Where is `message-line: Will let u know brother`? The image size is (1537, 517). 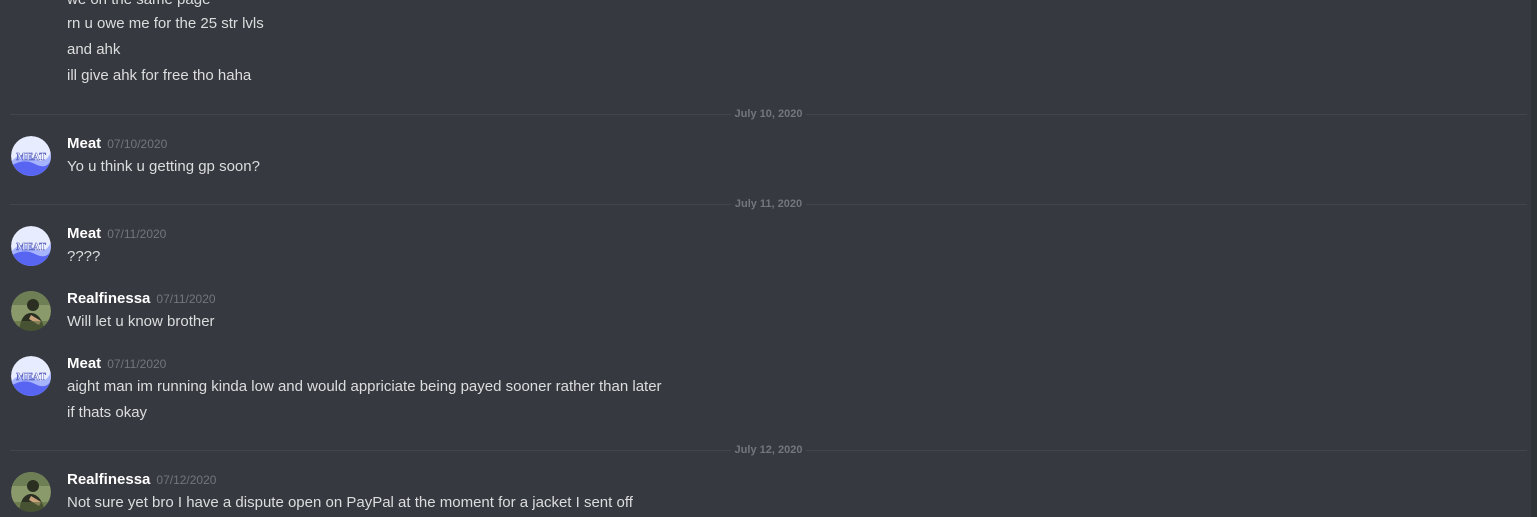
message-line: Will let u know brother is located at coordinates (141, 321).